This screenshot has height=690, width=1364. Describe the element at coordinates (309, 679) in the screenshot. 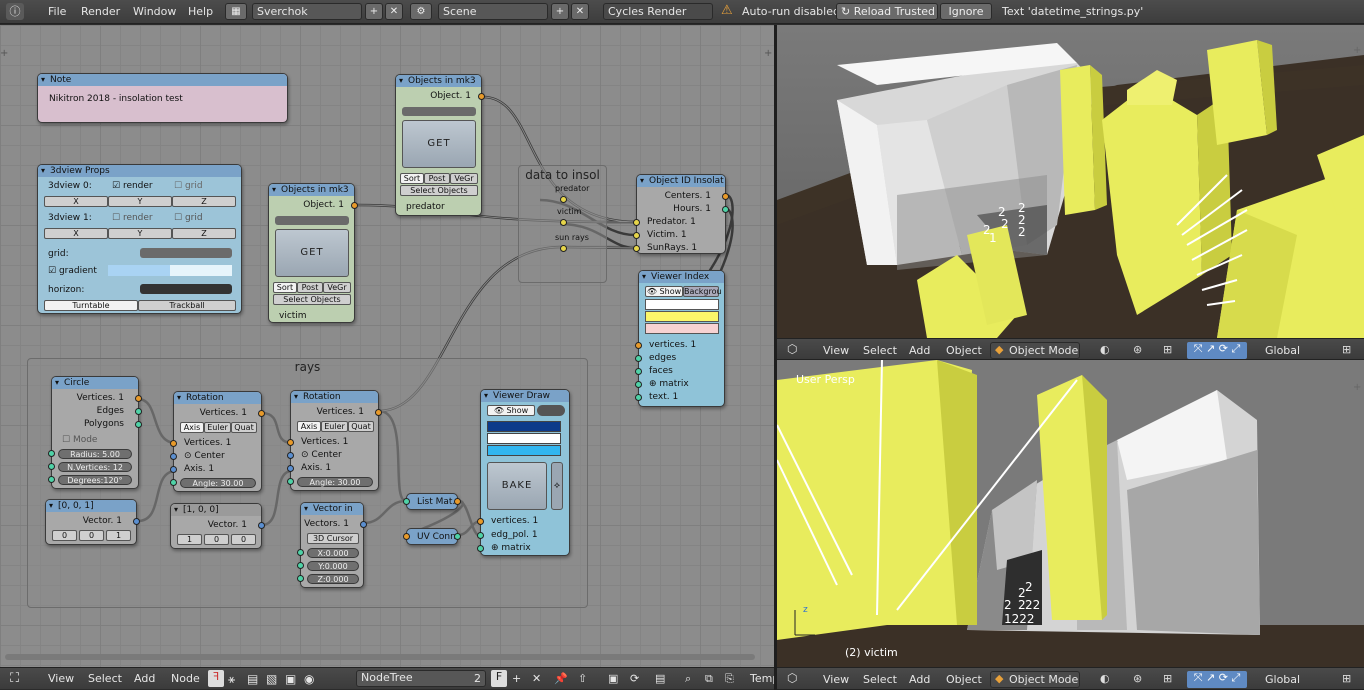

I see `other-tree-icon: ◉` at that location.